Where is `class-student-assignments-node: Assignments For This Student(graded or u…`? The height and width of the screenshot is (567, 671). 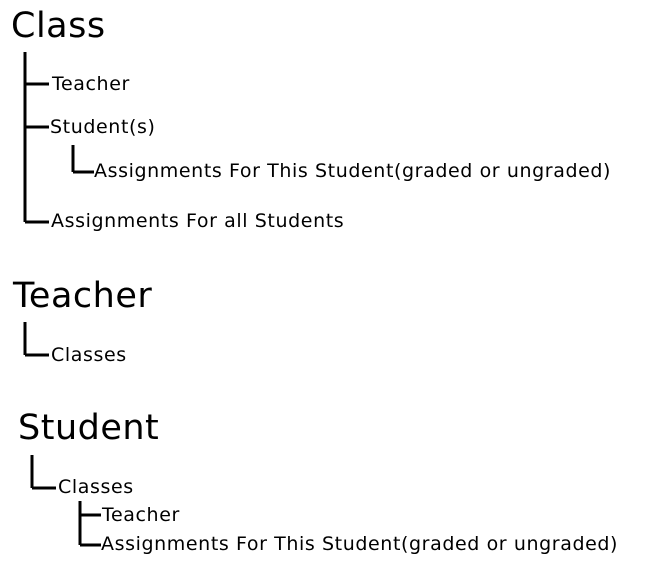 class-student-assignments-node: Assignments For This Student(graded or u… is located at coordinates (353, 171).